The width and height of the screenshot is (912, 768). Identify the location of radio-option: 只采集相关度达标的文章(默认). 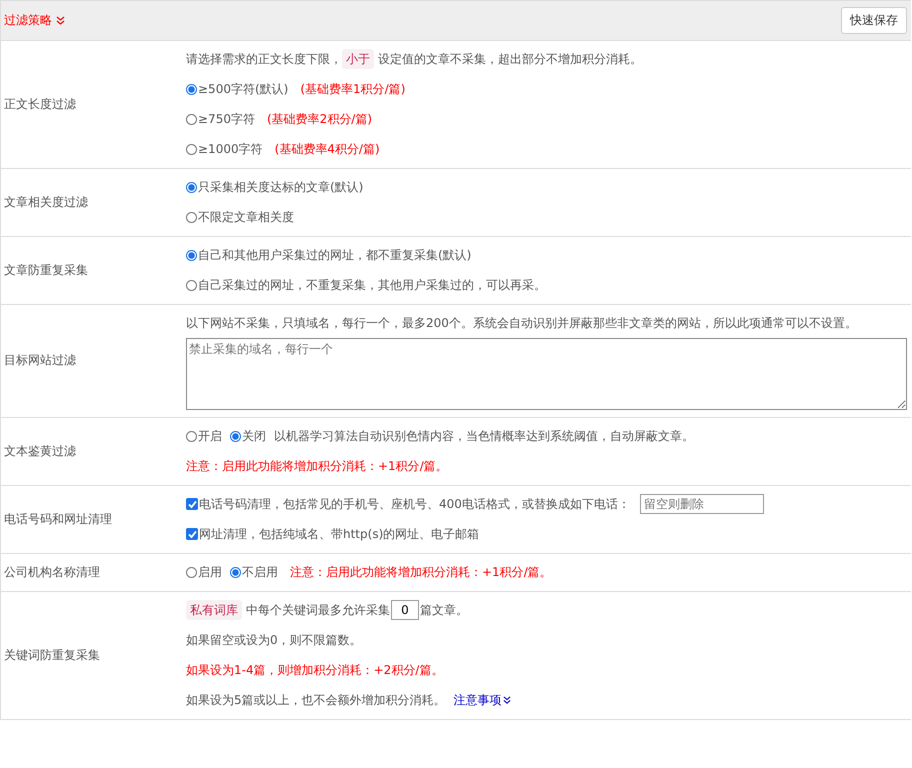
(275, 187).